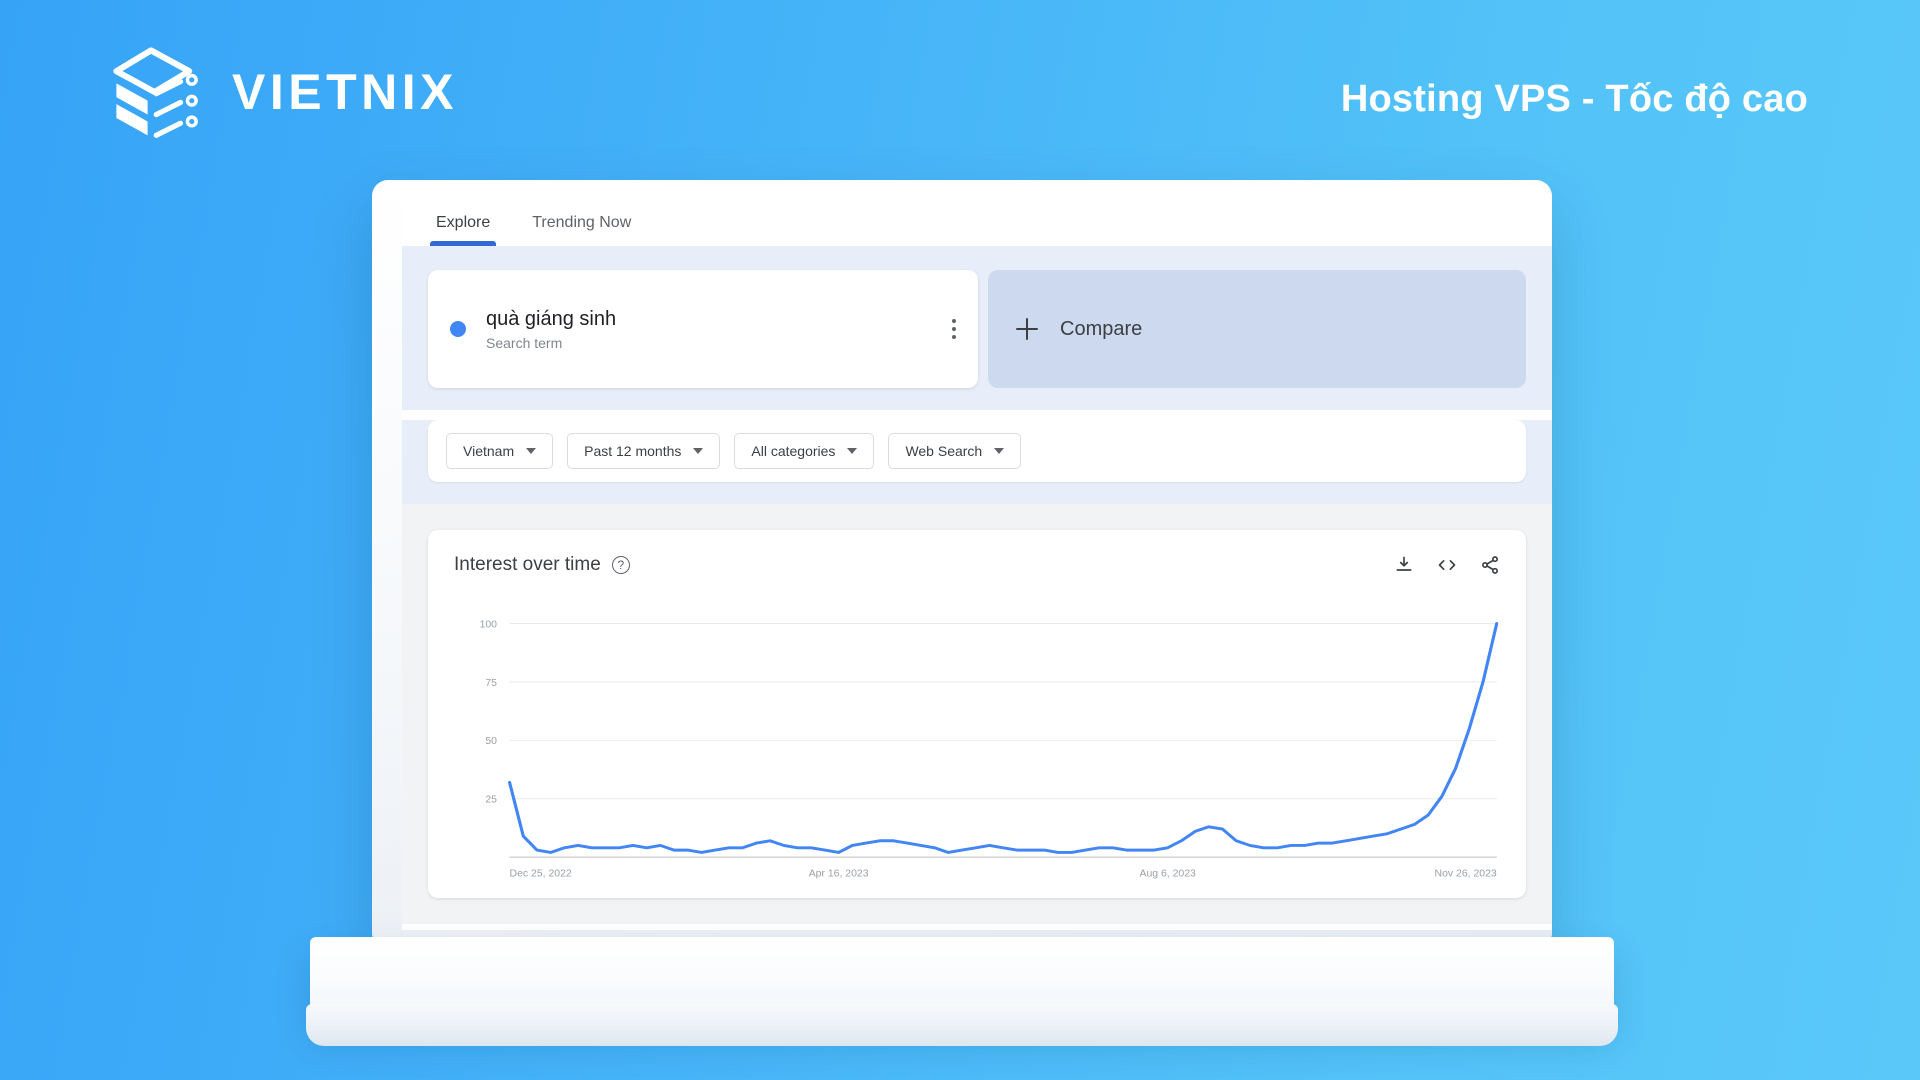 The height and width of the screenshot is (1080, 1920). What do you see at coordinates (458, 329) in the screenshot?
I see `series-color-dot` at bounding box center [458, 329].